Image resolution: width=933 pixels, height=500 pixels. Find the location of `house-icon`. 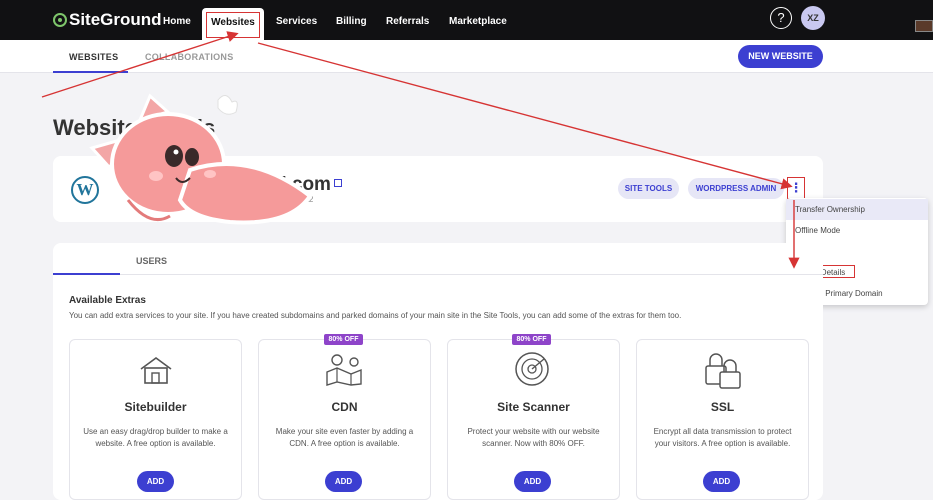

house-icon is located at coordinates (156, 370).